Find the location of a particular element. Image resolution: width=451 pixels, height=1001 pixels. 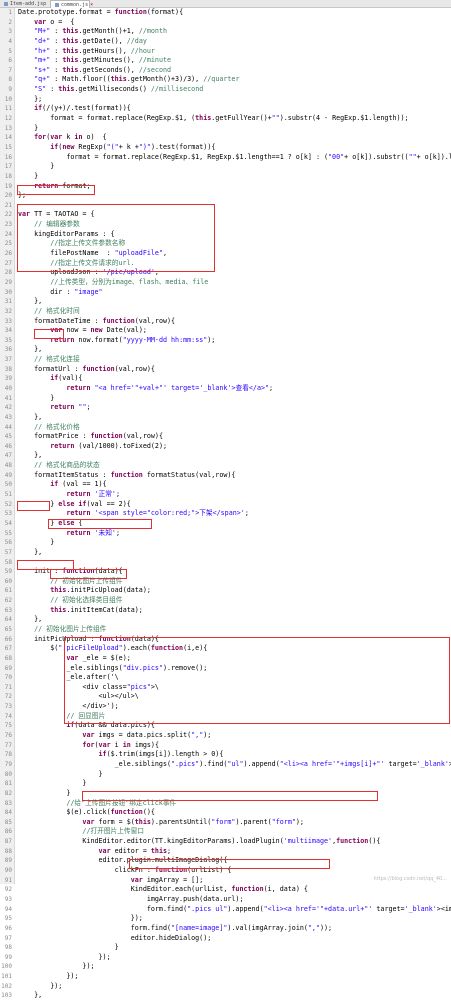

code-line: 57 }, is located at coordinates (225, 553).